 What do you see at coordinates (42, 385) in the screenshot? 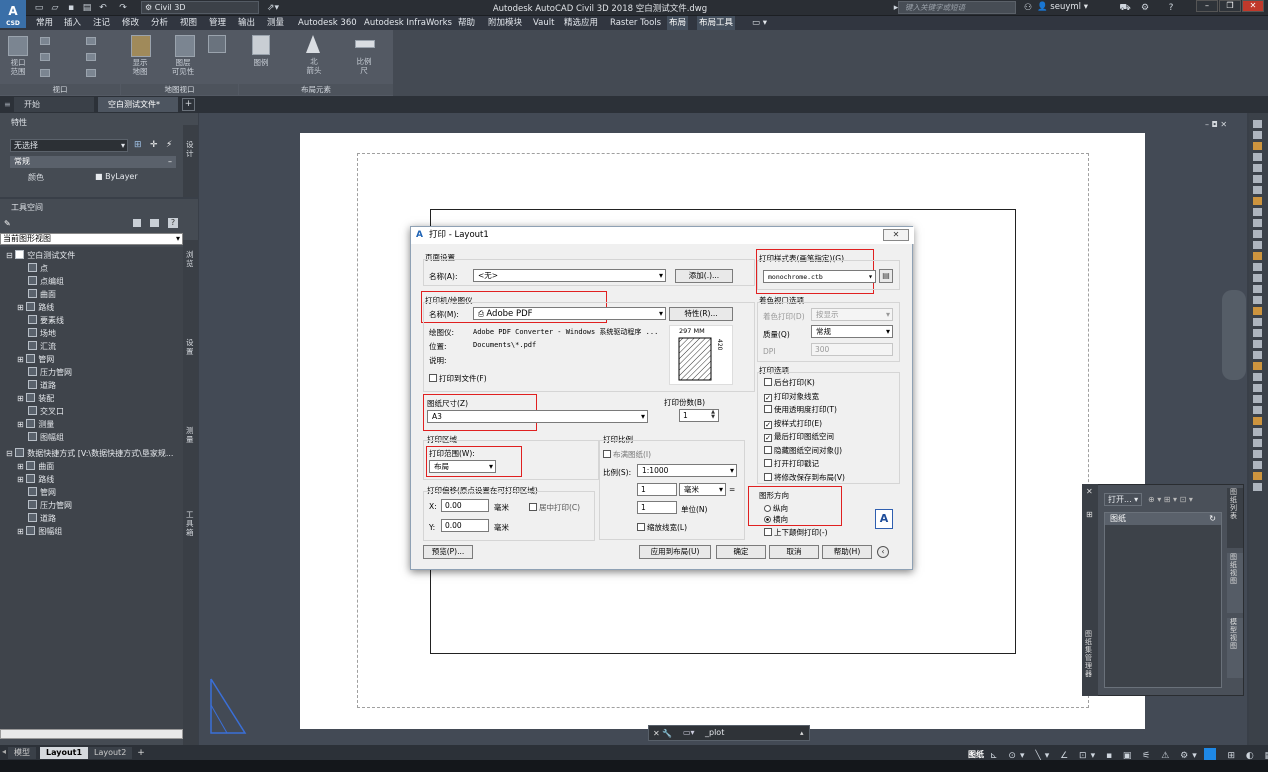
I see `tree-item-corridors: 道路` at bounding box center [42, 385].